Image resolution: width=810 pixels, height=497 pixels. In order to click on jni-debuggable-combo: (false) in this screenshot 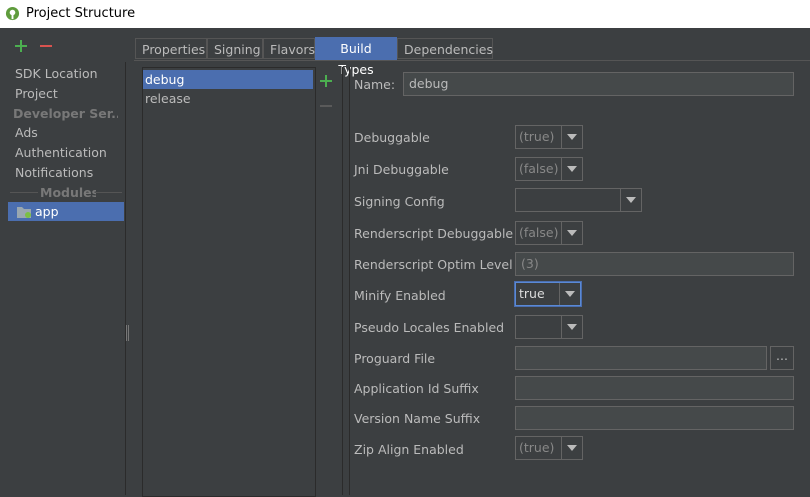, I will do `click(549, 169)`.